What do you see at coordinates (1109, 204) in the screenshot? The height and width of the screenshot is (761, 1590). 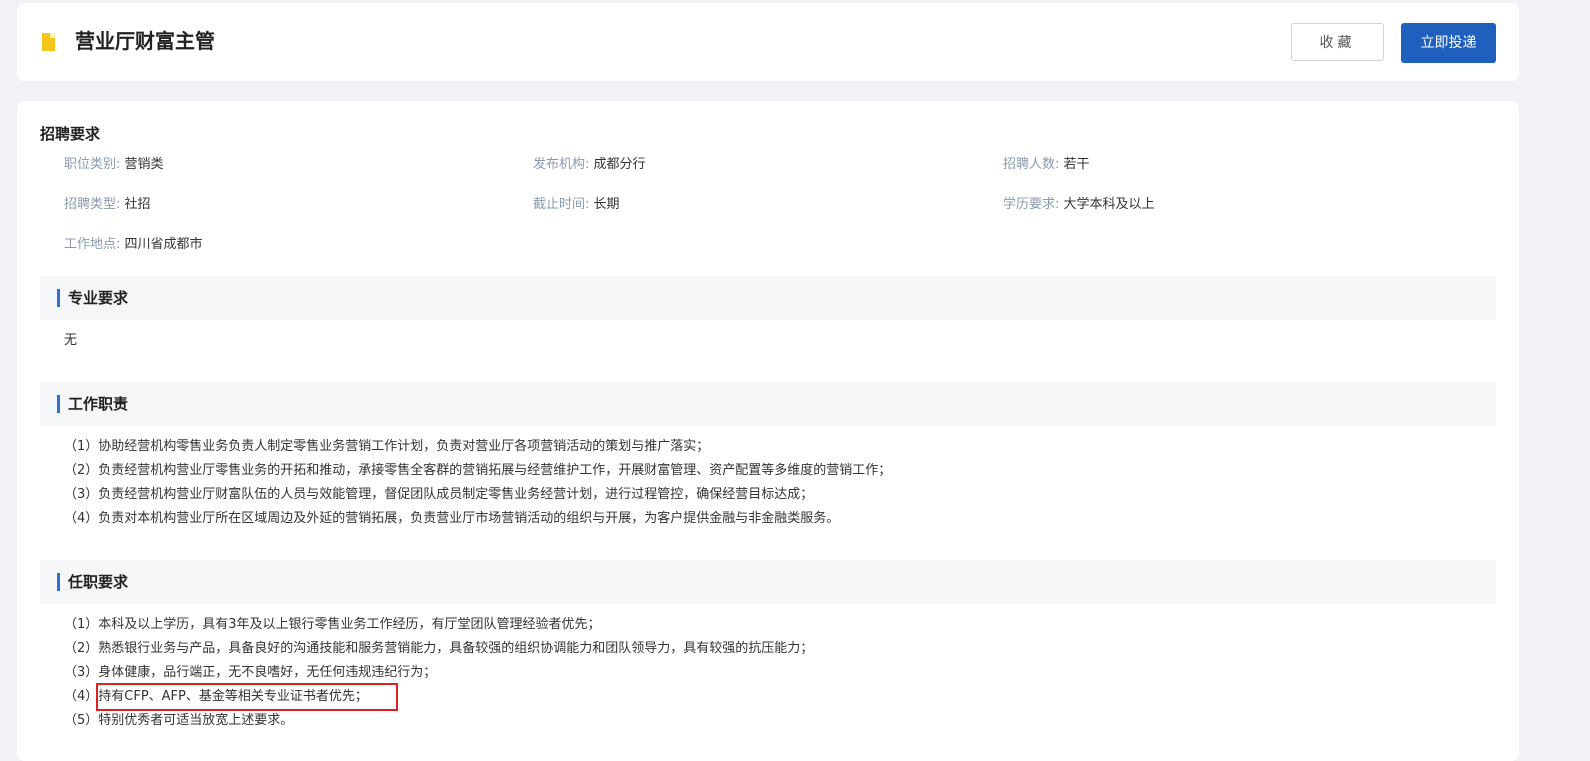 I see `info-value: 大学本科及以上` at bounding box center [1109, 204].